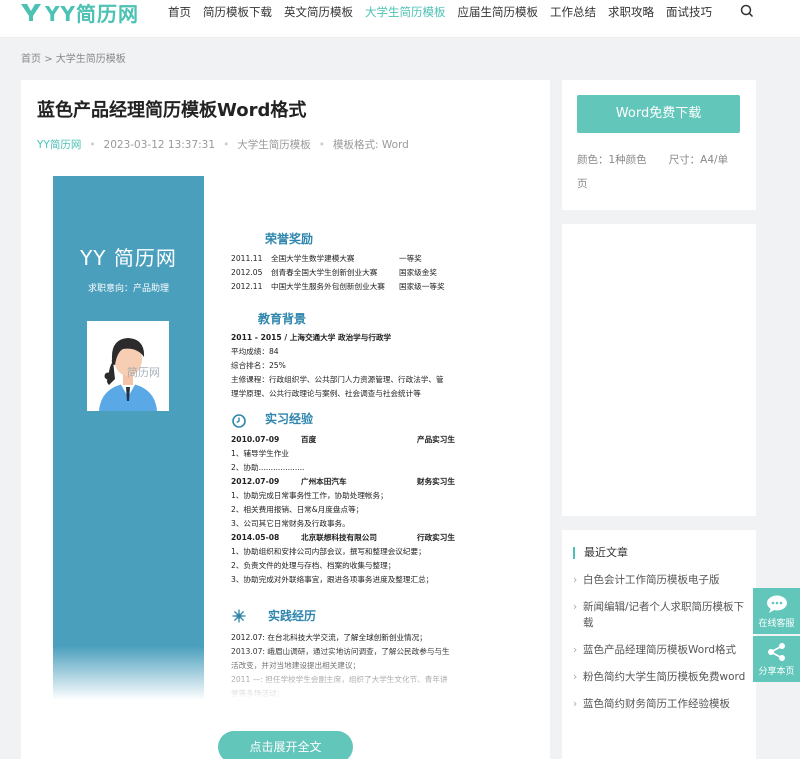  Describe the element at coordinates (237, 12) in the screenshot. I see `nav-item: 简历模板下载` at that location.